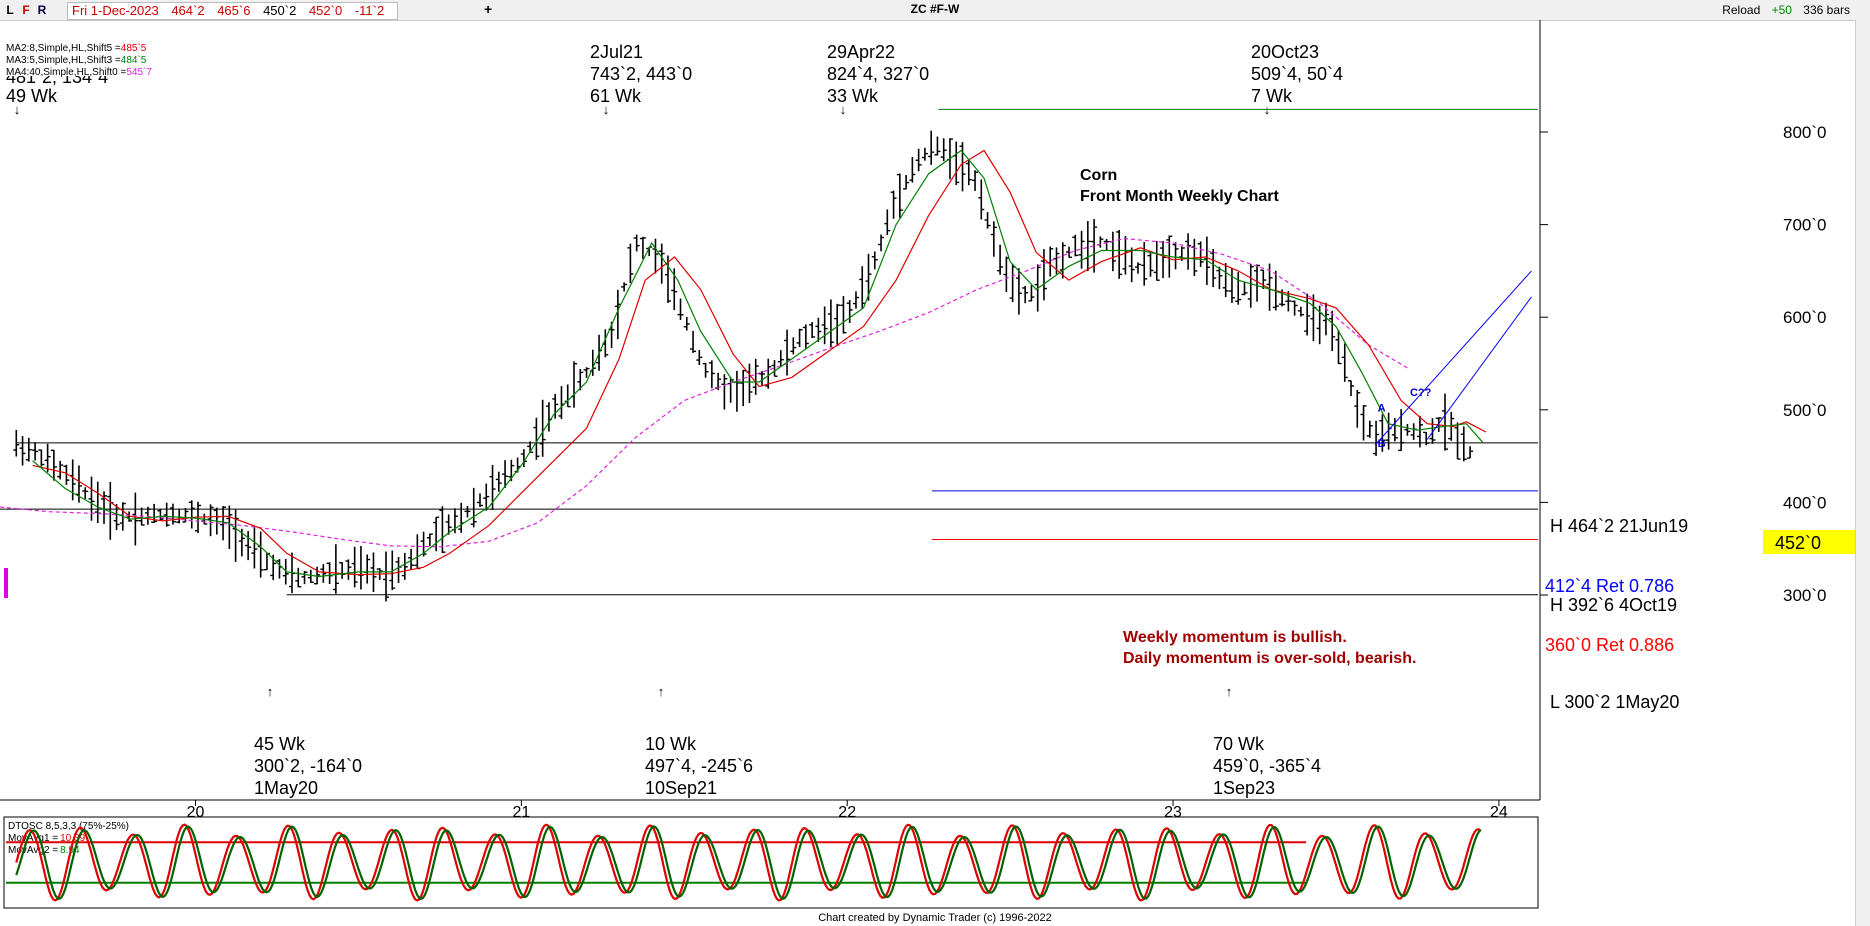 This screenshot has width=1870, height=926. Describe the element at coordinates (1421, 393) in the screenshot. I see `abc-label: C??` at that location.